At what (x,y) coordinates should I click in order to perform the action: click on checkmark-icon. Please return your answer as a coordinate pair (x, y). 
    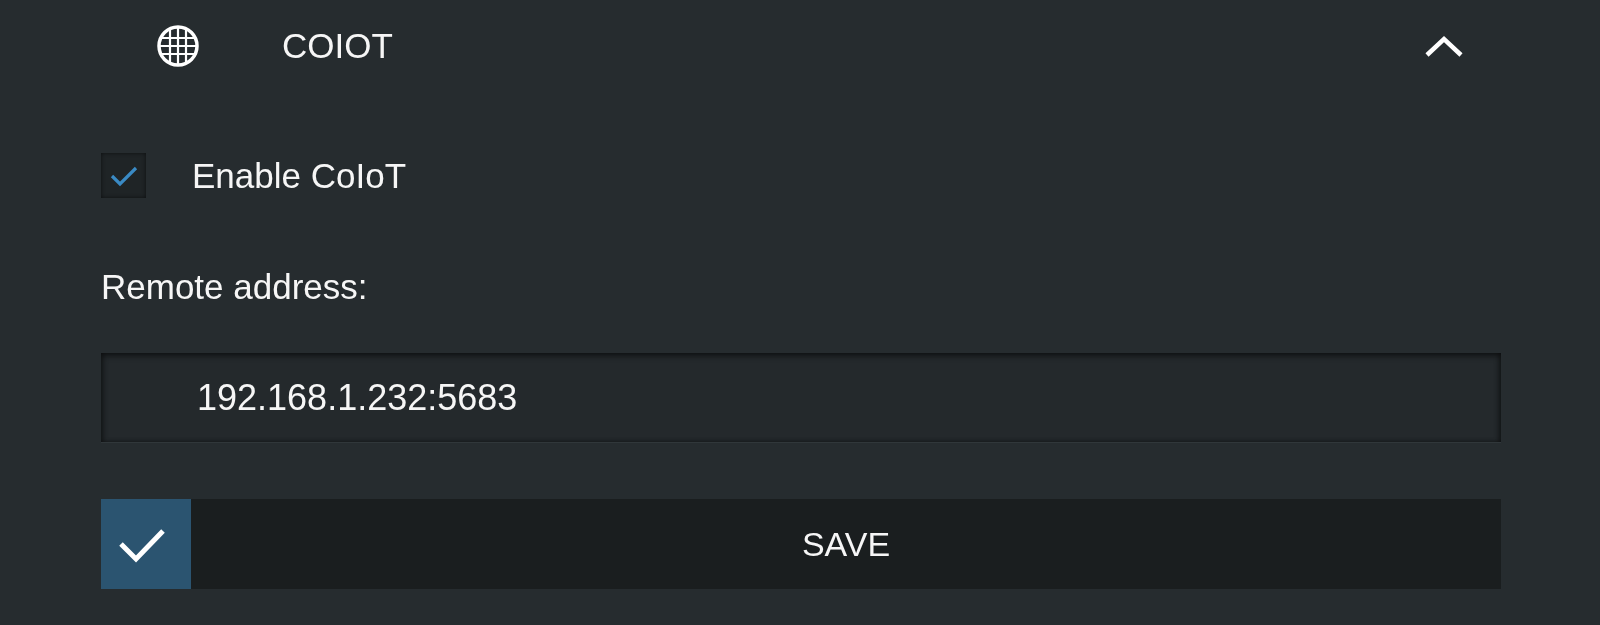
    Looking at the image, I should click on (123, 175).